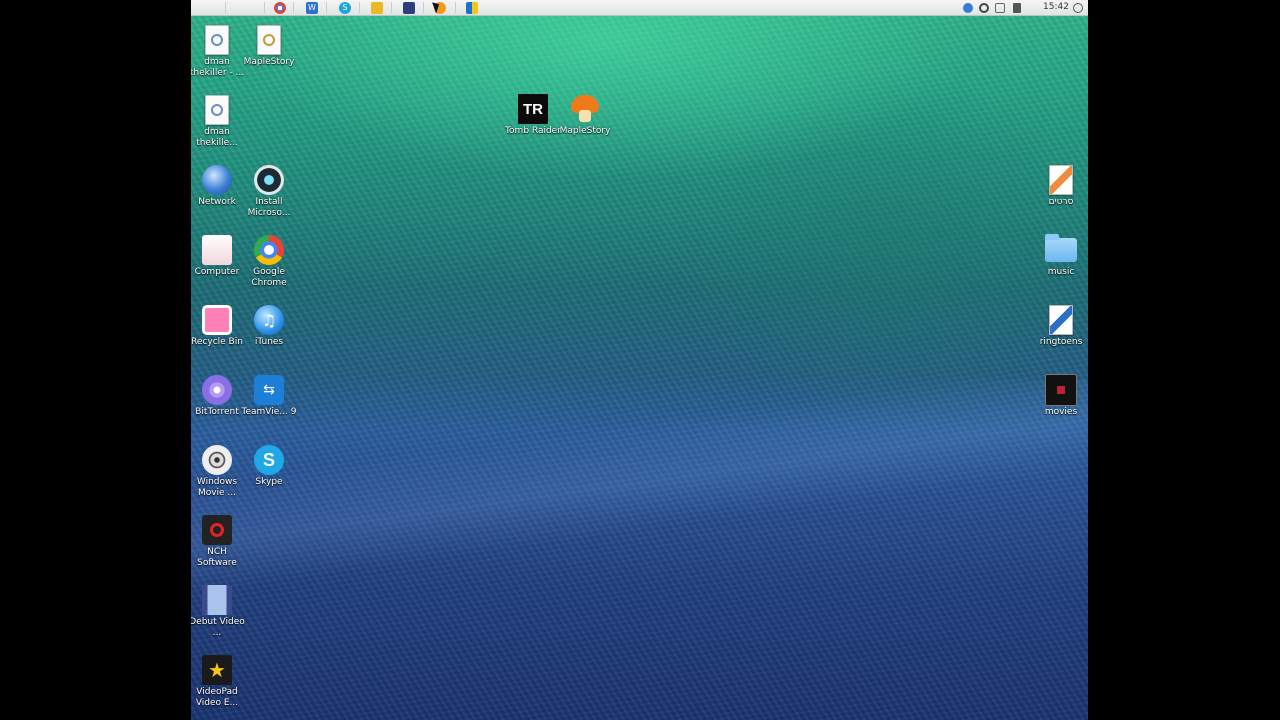  What do you see at coordinates (217, 180) in the screenshot?
I see `network-globe-icon` at bounding box center [217, 180].